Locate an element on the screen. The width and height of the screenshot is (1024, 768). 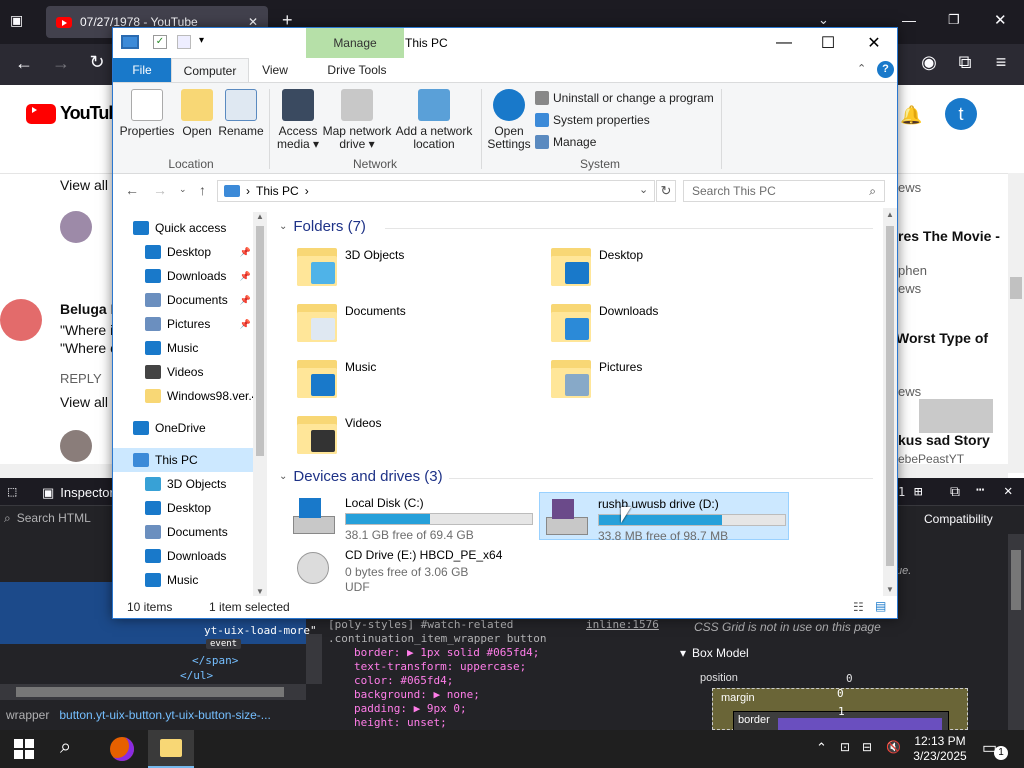
restore-browser-icon: ❐ is located at coordinates (954, 20).